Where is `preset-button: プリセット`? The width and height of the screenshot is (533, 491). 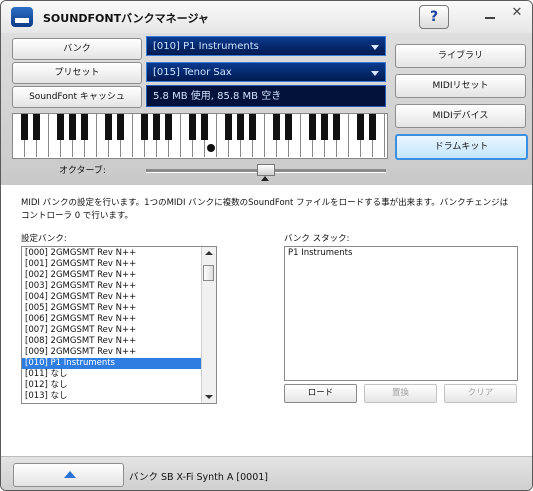 preset-button: プリセット is located at coordinates (77, 73).